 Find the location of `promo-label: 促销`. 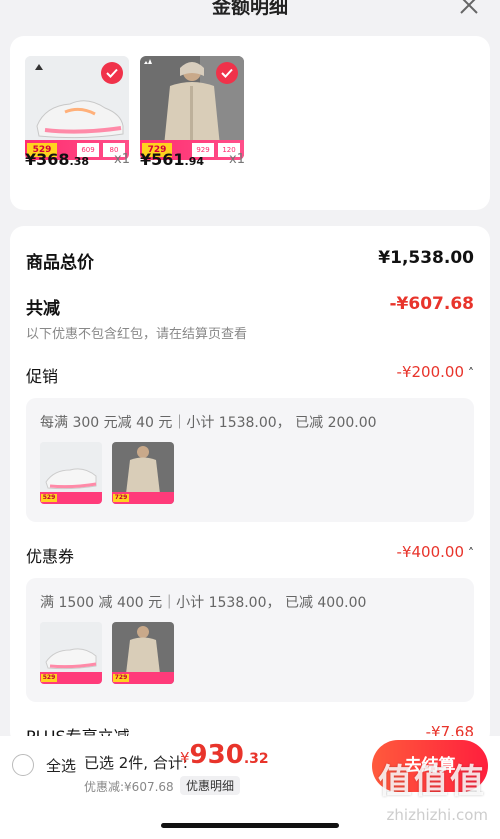

promo-label: 促销 is located at coordinates (42, 376).